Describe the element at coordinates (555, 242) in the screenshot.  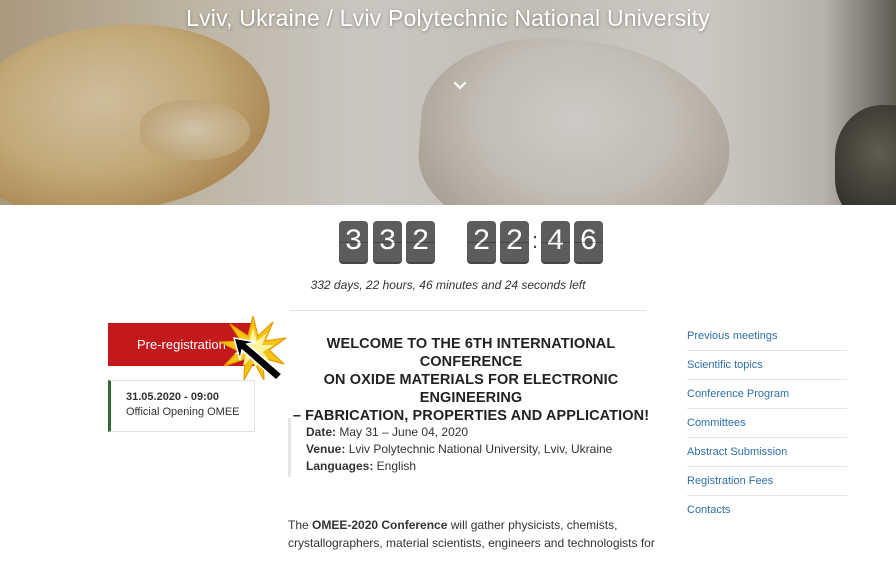
I see `countdown-digit: 4` at that location.